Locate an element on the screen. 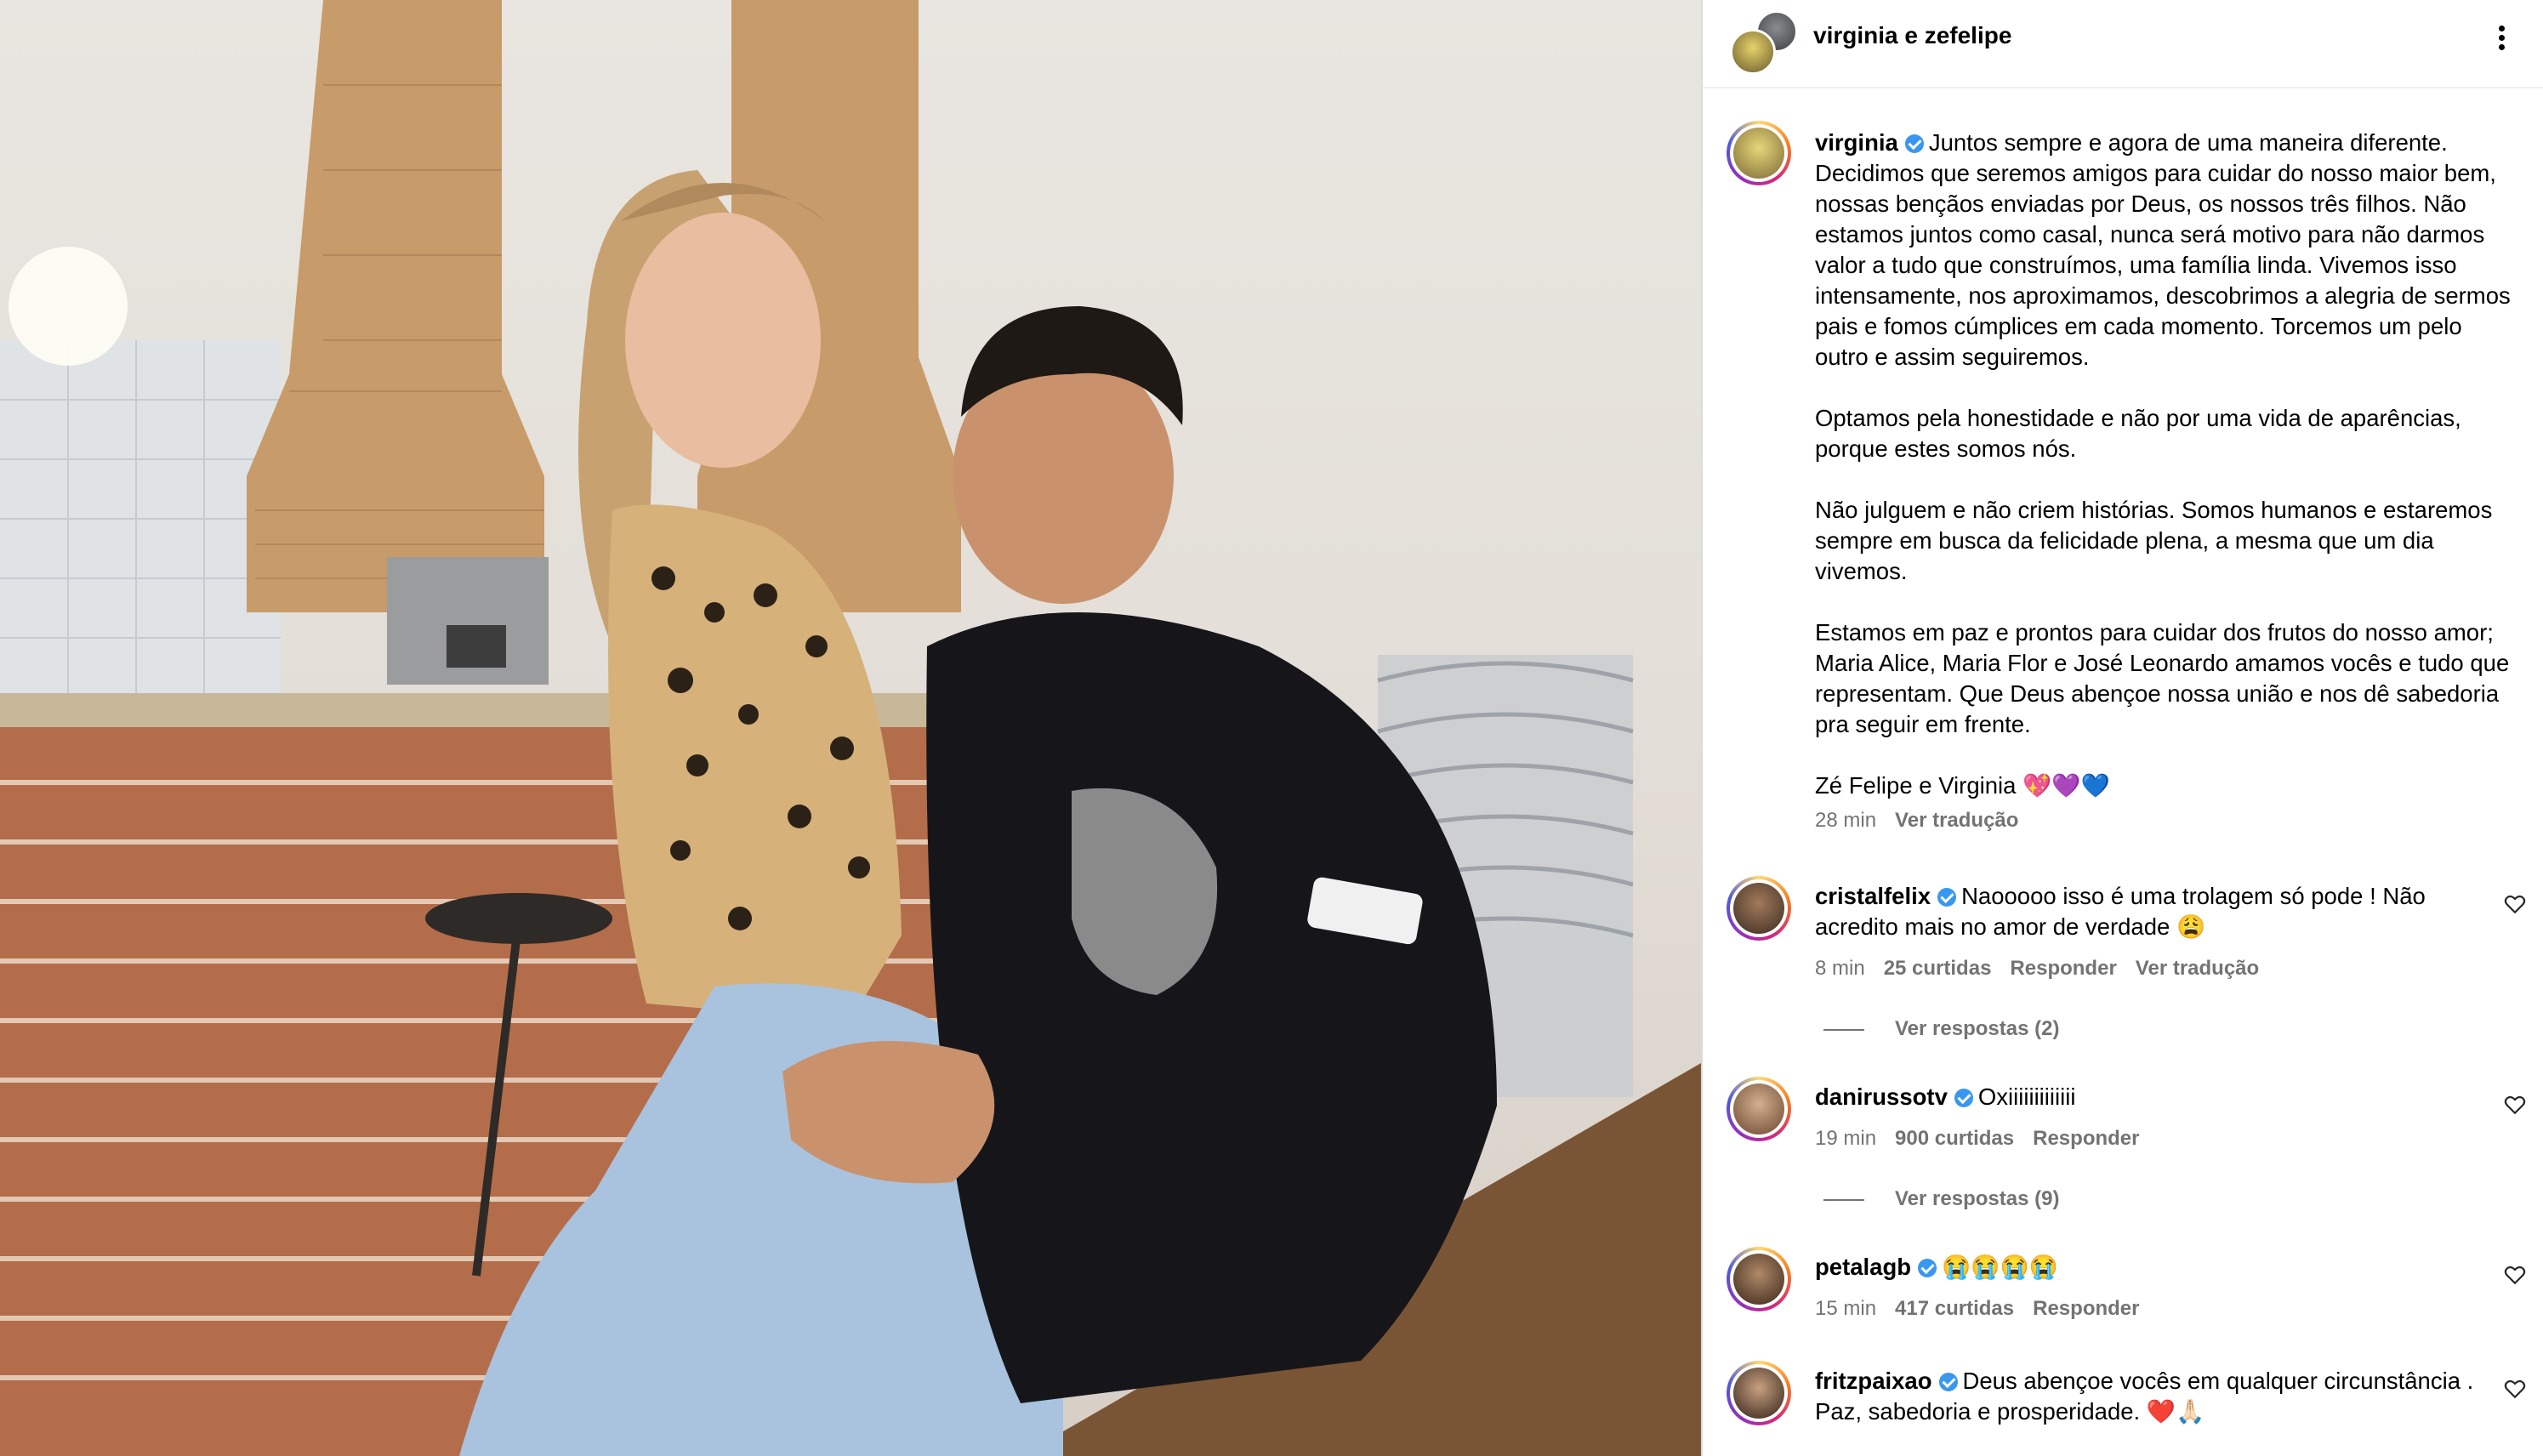 The height and width of the screenshot is (1456, 2543). caption-avatar is located at coordinates (1759, 153).